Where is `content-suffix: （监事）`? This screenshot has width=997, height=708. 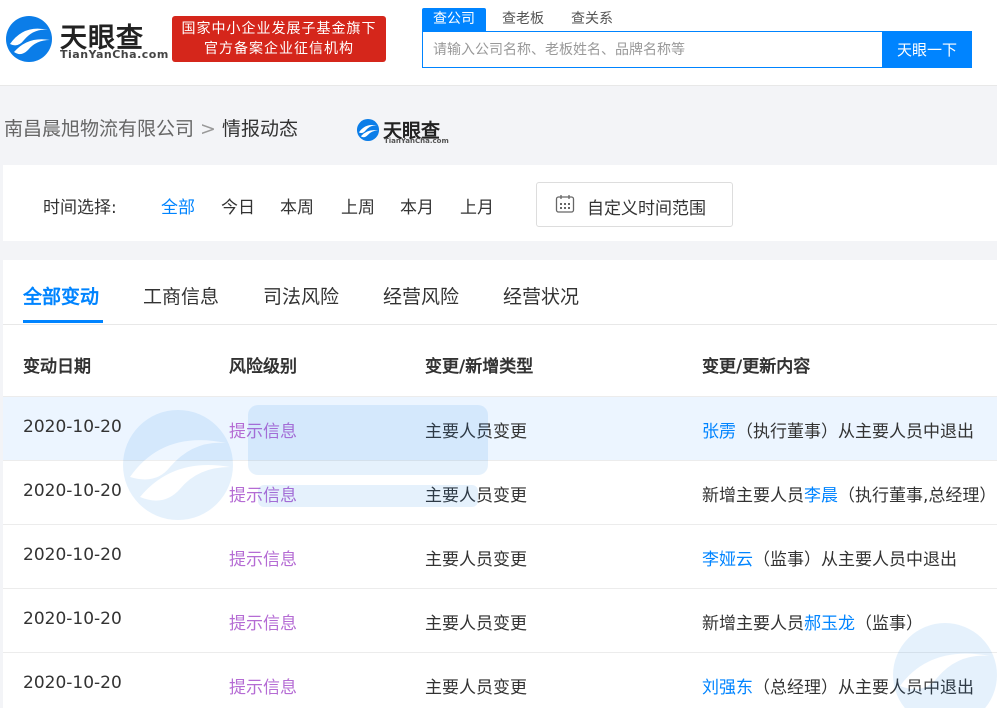
content-suffix: （监事） is located at coordinates (889, 624).